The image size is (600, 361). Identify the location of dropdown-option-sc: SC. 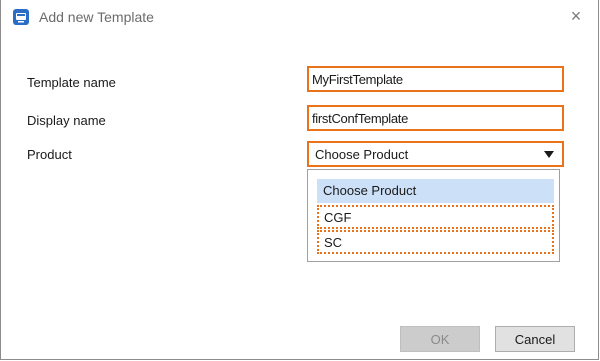
(435, 242).